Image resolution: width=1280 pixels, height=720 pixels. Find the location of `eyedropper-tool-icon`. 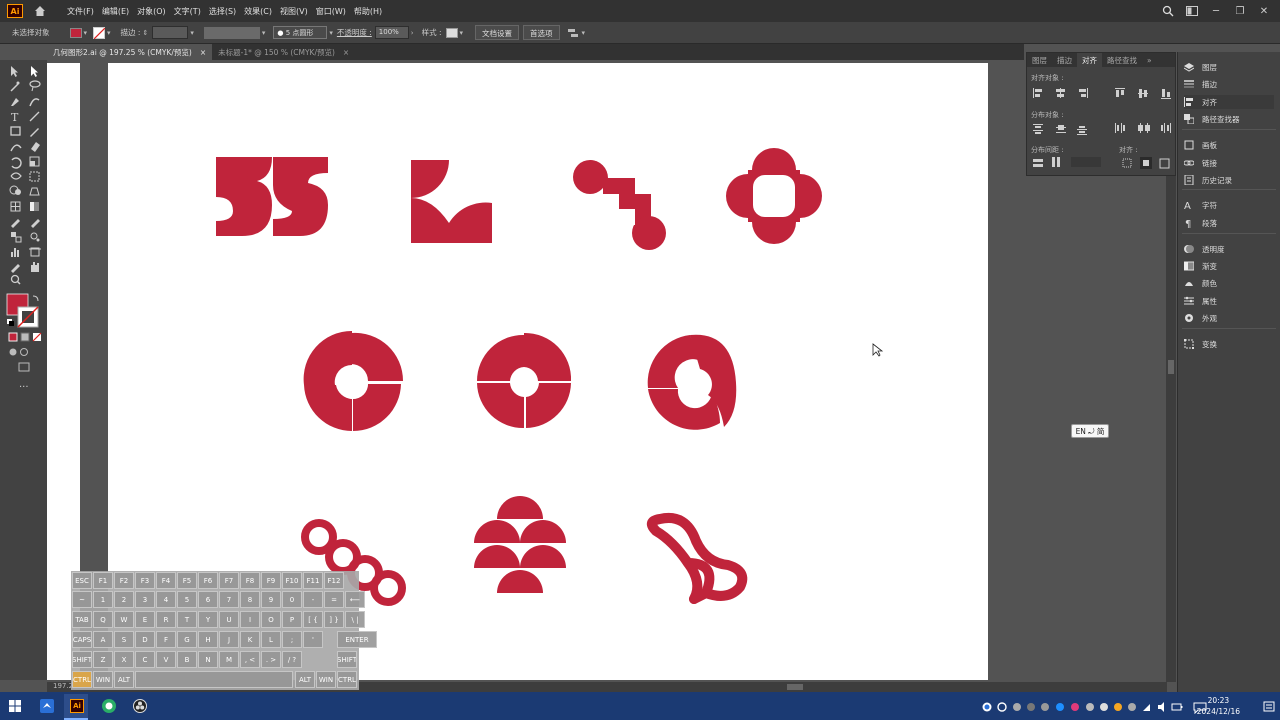

eyedropper-tool-icon is located at coordinates (15, 223).